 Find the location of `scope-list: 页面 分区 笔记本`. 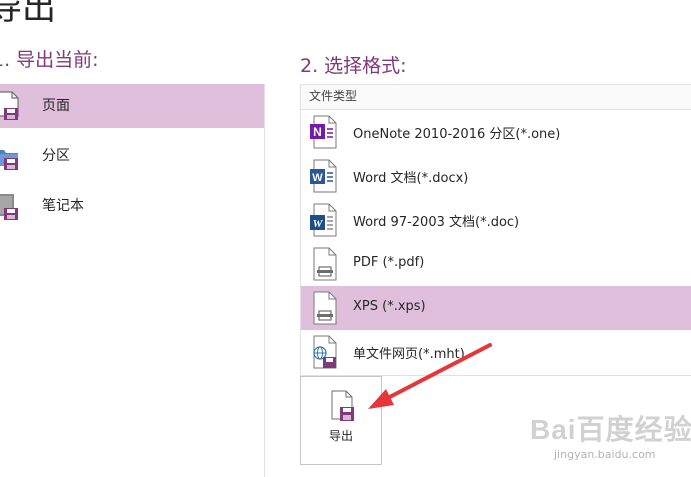

scope-list: 页面 分区 笔记本 is located at coordinates (132, 159).